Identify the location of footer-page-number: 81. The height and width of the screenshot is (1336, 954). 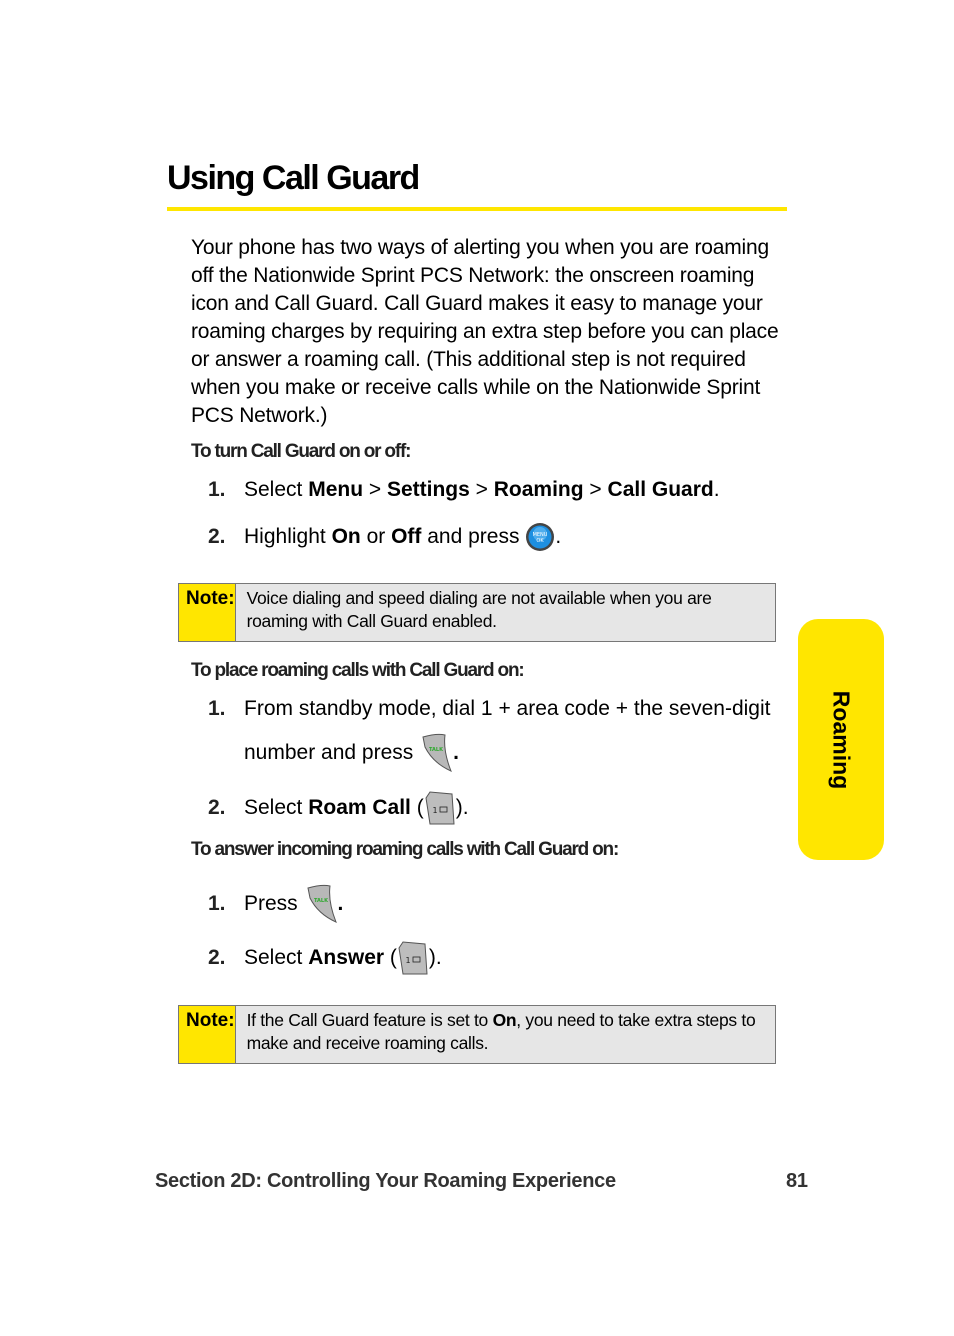
(797, 1181).